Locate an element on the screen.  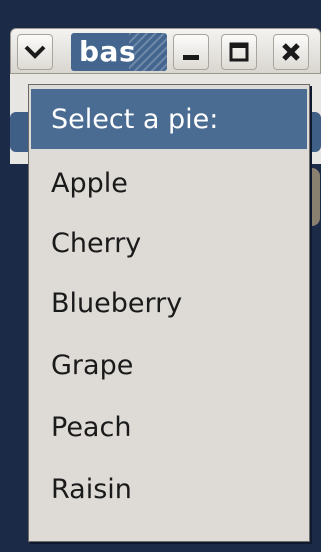
minimize-button is located at coordinates (191, 52).